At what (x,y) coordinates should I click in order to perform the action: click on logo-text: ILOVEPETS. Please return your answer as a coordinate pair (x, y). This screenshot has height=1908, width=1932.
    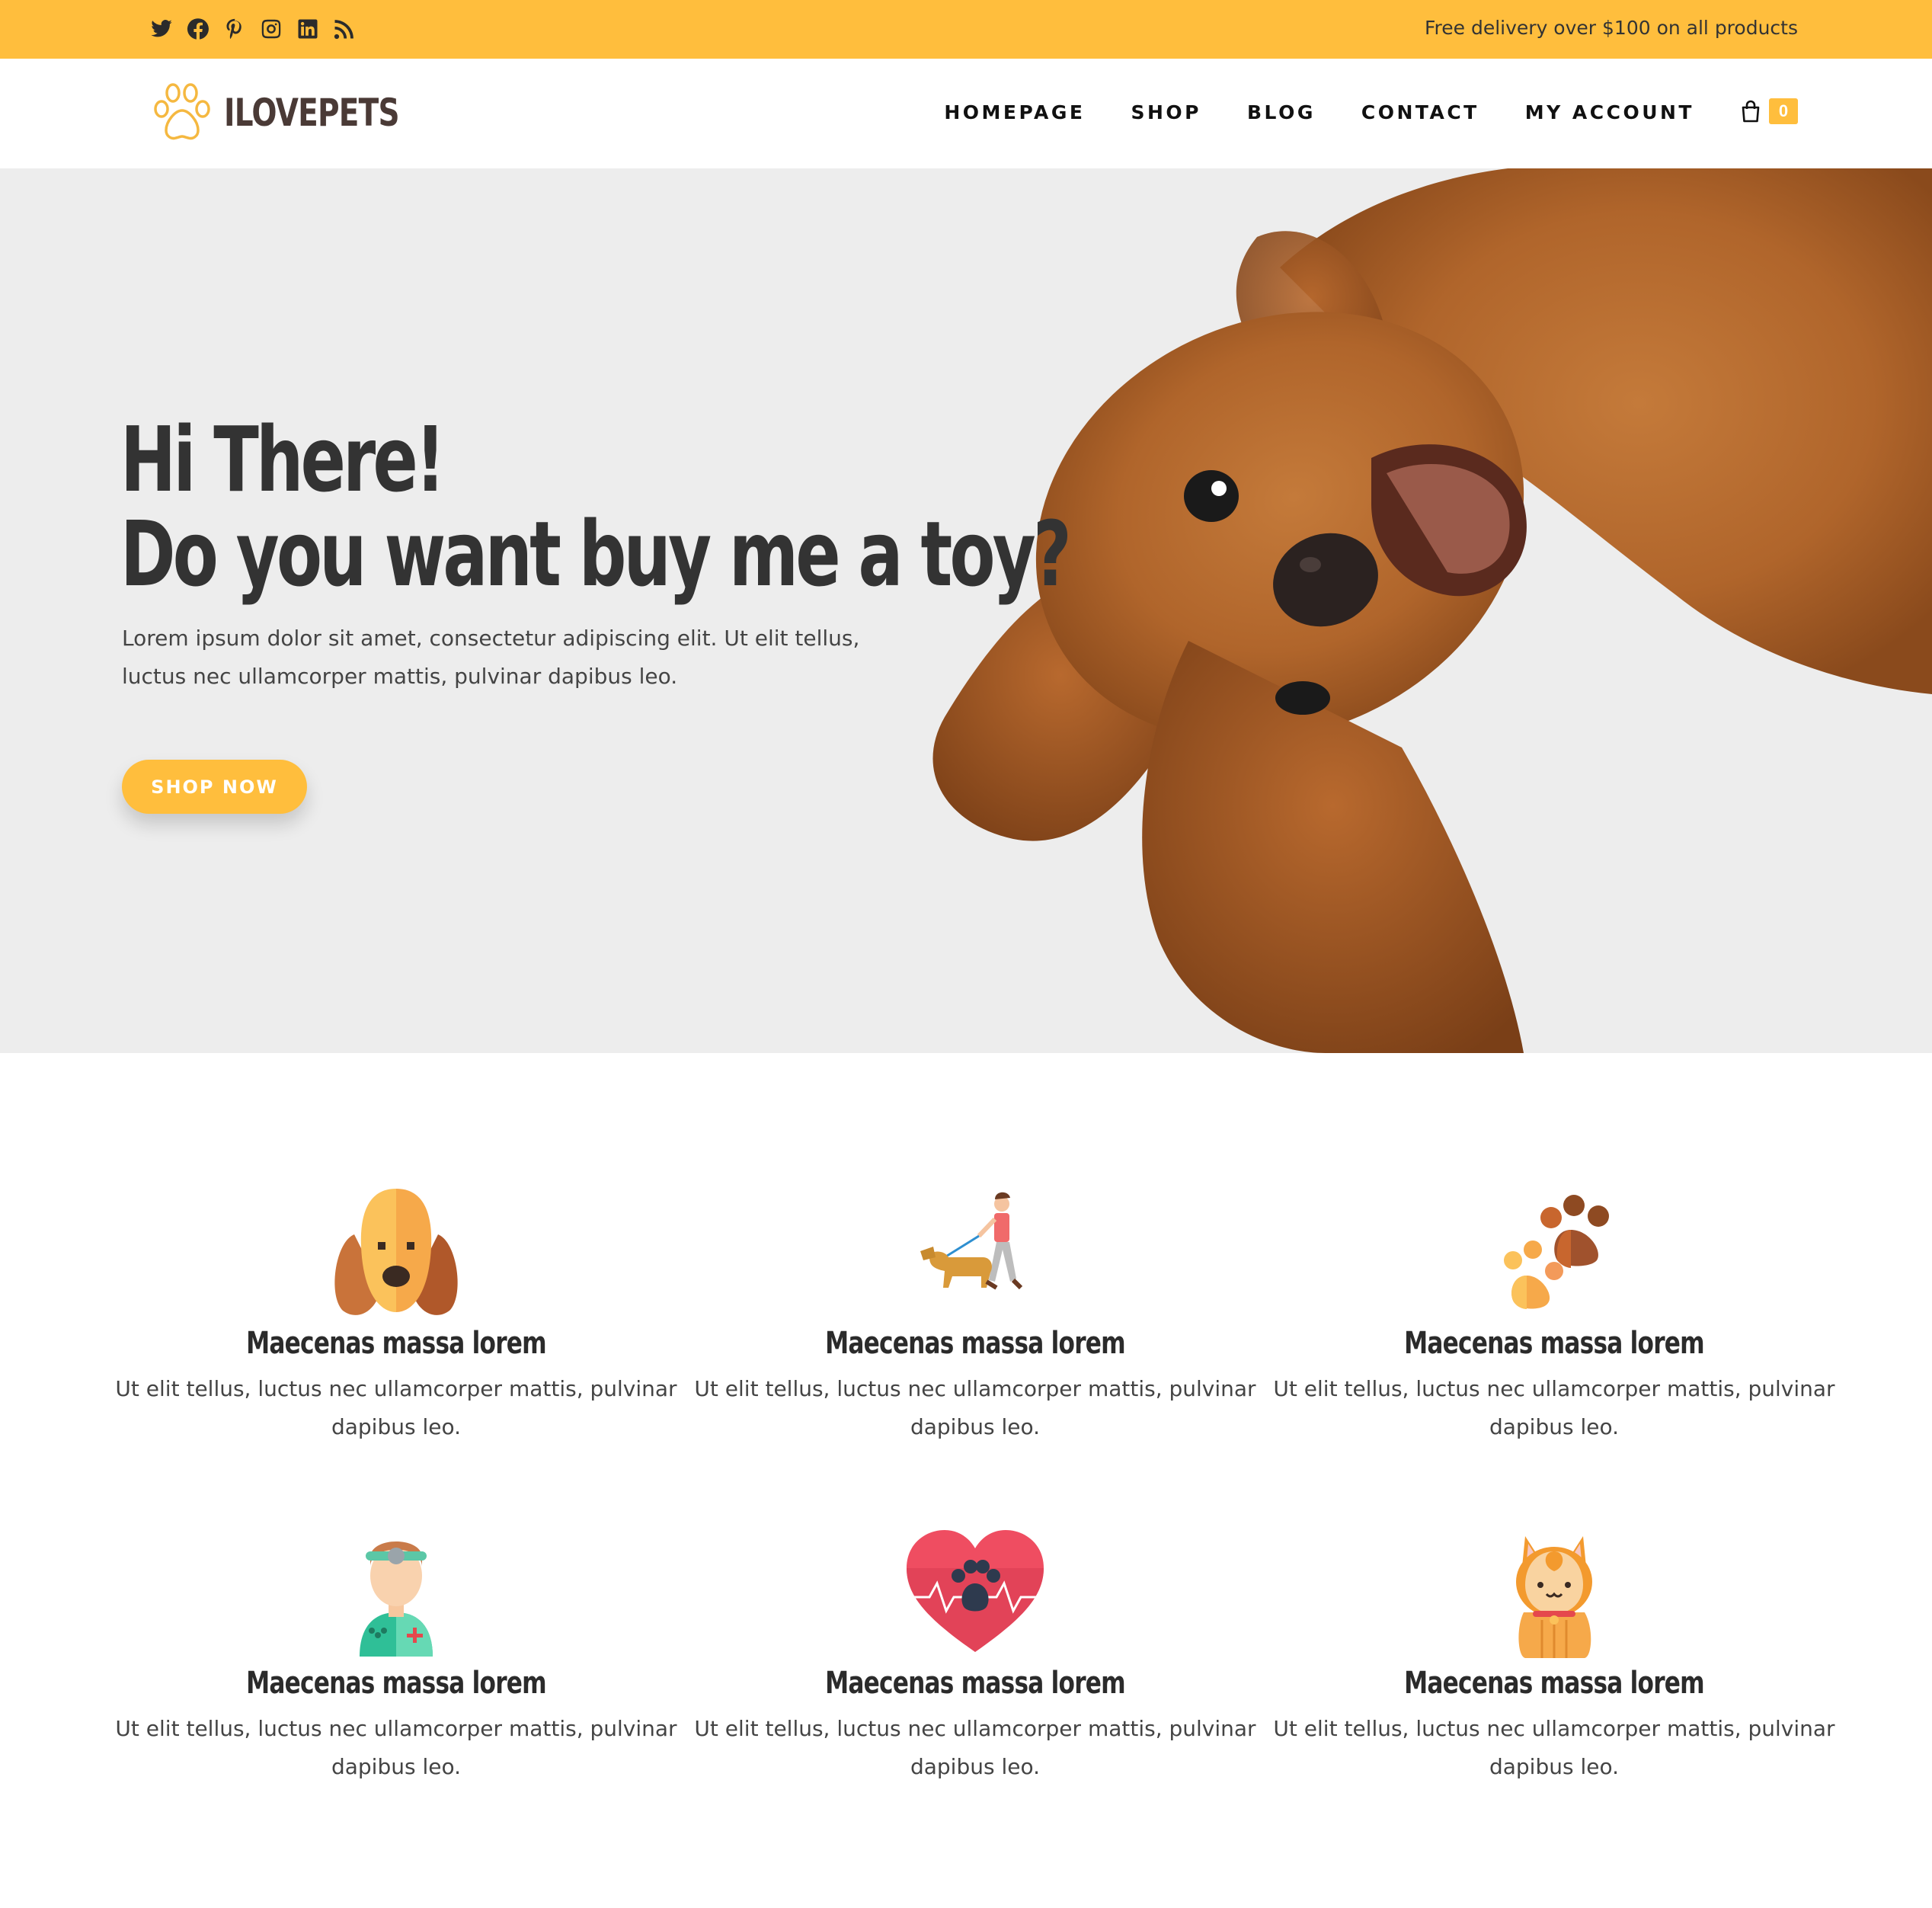
    Looking at the image, I should click on (312, 113).